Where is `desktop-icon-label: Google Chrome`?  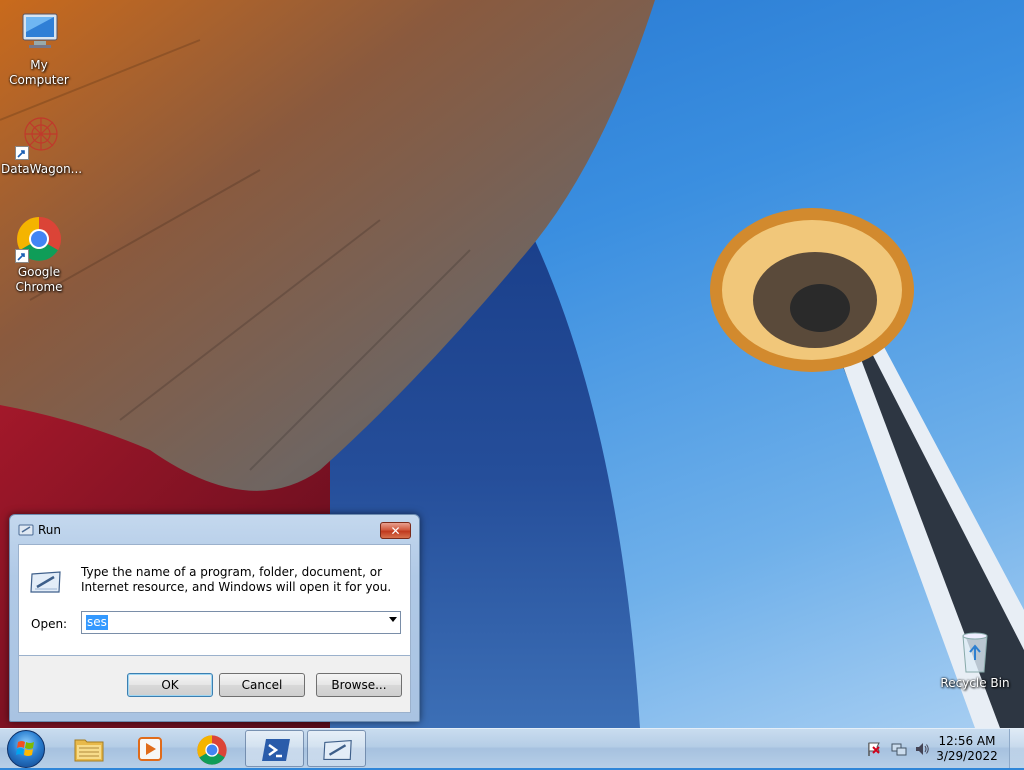
desktop-icon-label: Google Chrome is located at coordinates (39, 279).